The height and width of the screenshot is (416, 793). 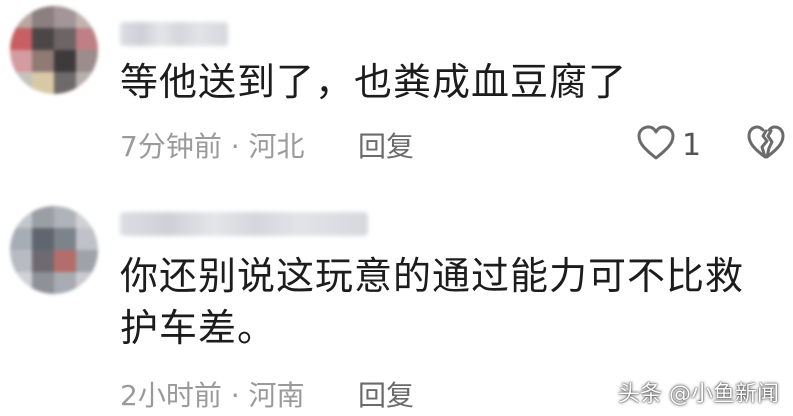 I want to click on watermark: 头条 @小鱼新闻, so click(x=698, y=394).